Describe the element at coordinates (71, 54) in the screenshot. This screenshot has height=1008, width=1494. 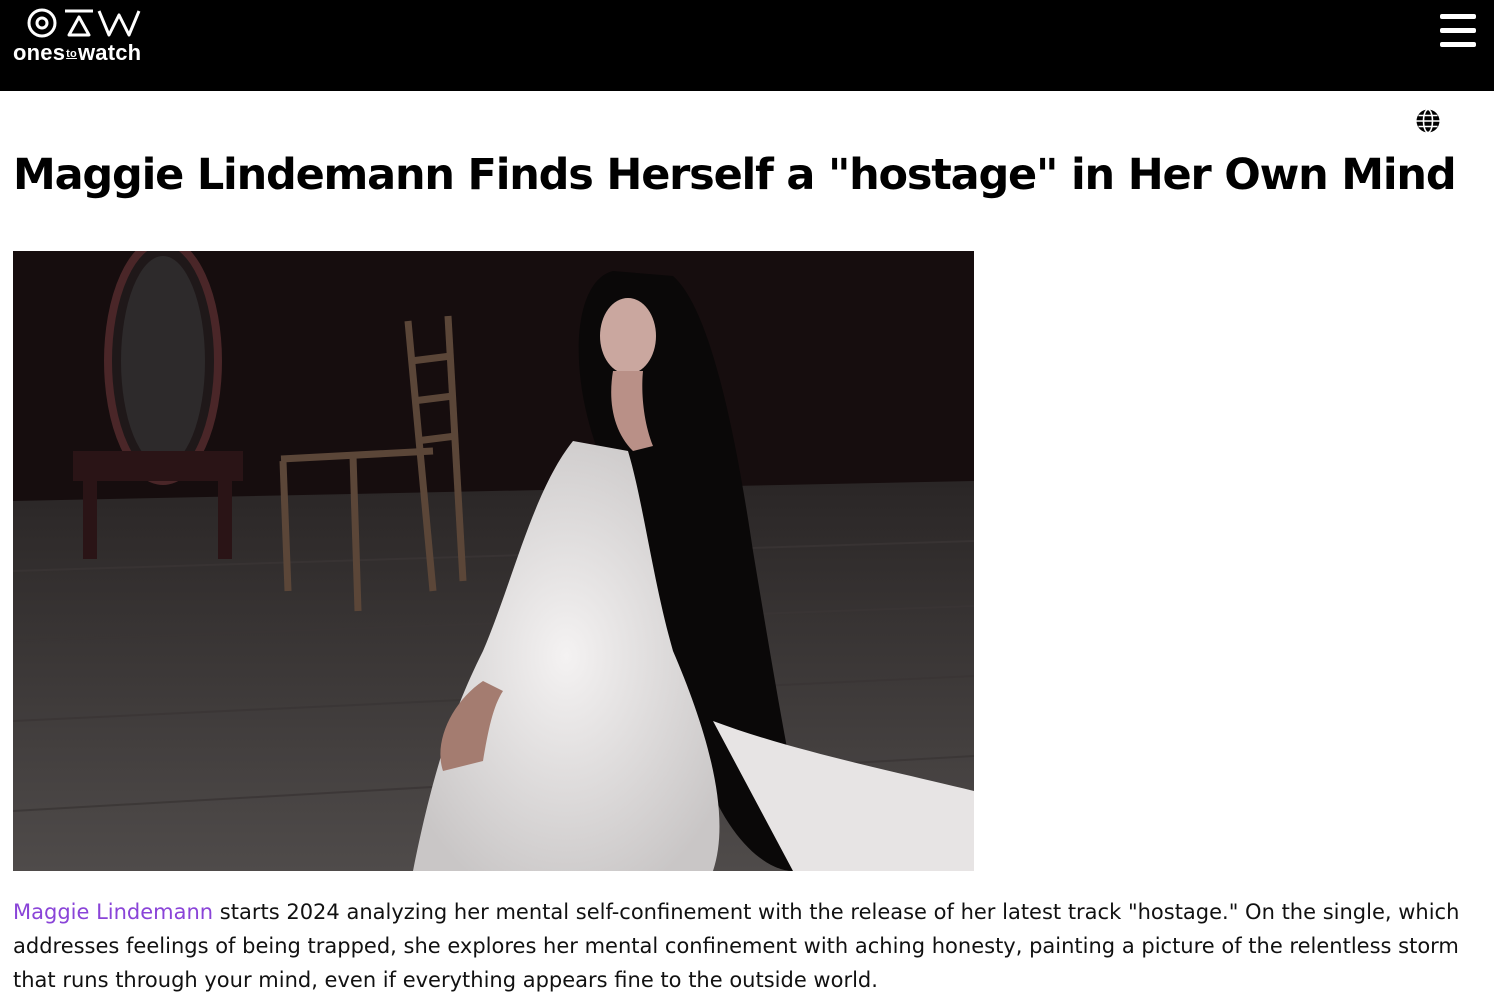
I see `logo-word-to: to` at that location.